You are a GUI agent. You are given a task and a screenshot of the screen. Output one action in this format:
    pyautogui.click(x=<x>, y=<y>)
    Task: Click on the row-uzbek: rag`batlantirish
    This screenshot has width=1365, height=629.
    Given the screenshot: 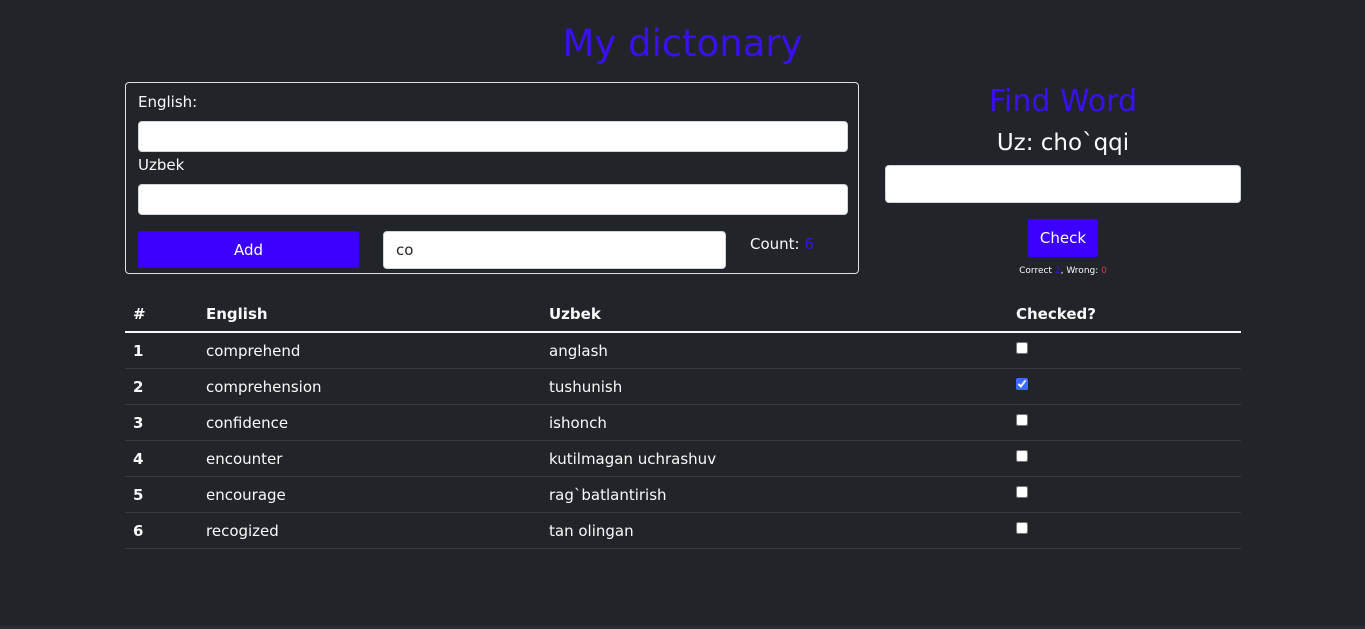 What is the action you would take?
    pyautogui.click(x=774, y=494)
    